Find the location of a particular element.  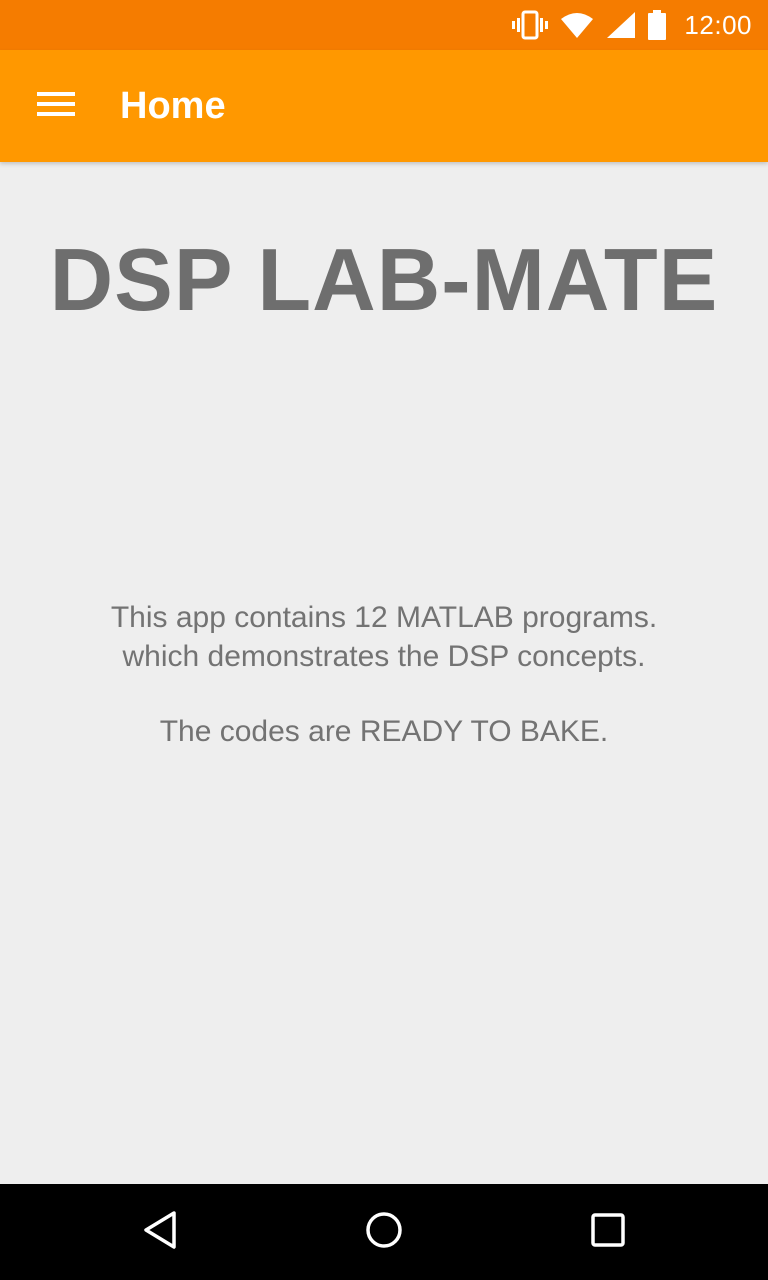

status-time: 12:00 is located at coordinates (718, 24).